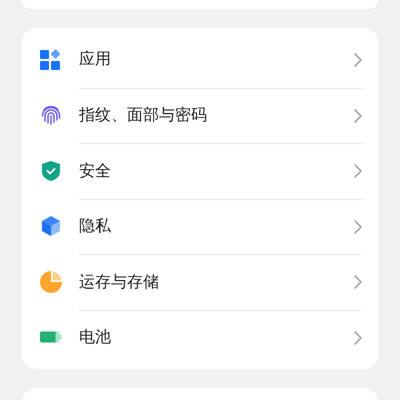 This screenshot has height=400, width=400. Describe the element at coordinates (200, 170) in the screenshot. I see `settings-item: 安全` at that location.